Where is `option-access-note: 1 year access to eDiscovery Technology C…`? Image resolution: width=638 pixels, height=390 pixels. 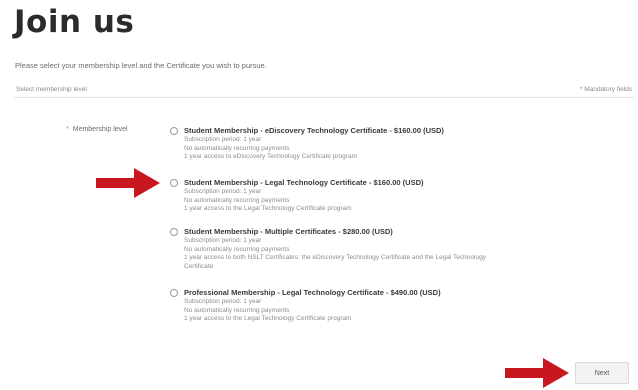
option-access-note: 1 year access to eDiscovery Technology C… is located at coordinates (270, 157).